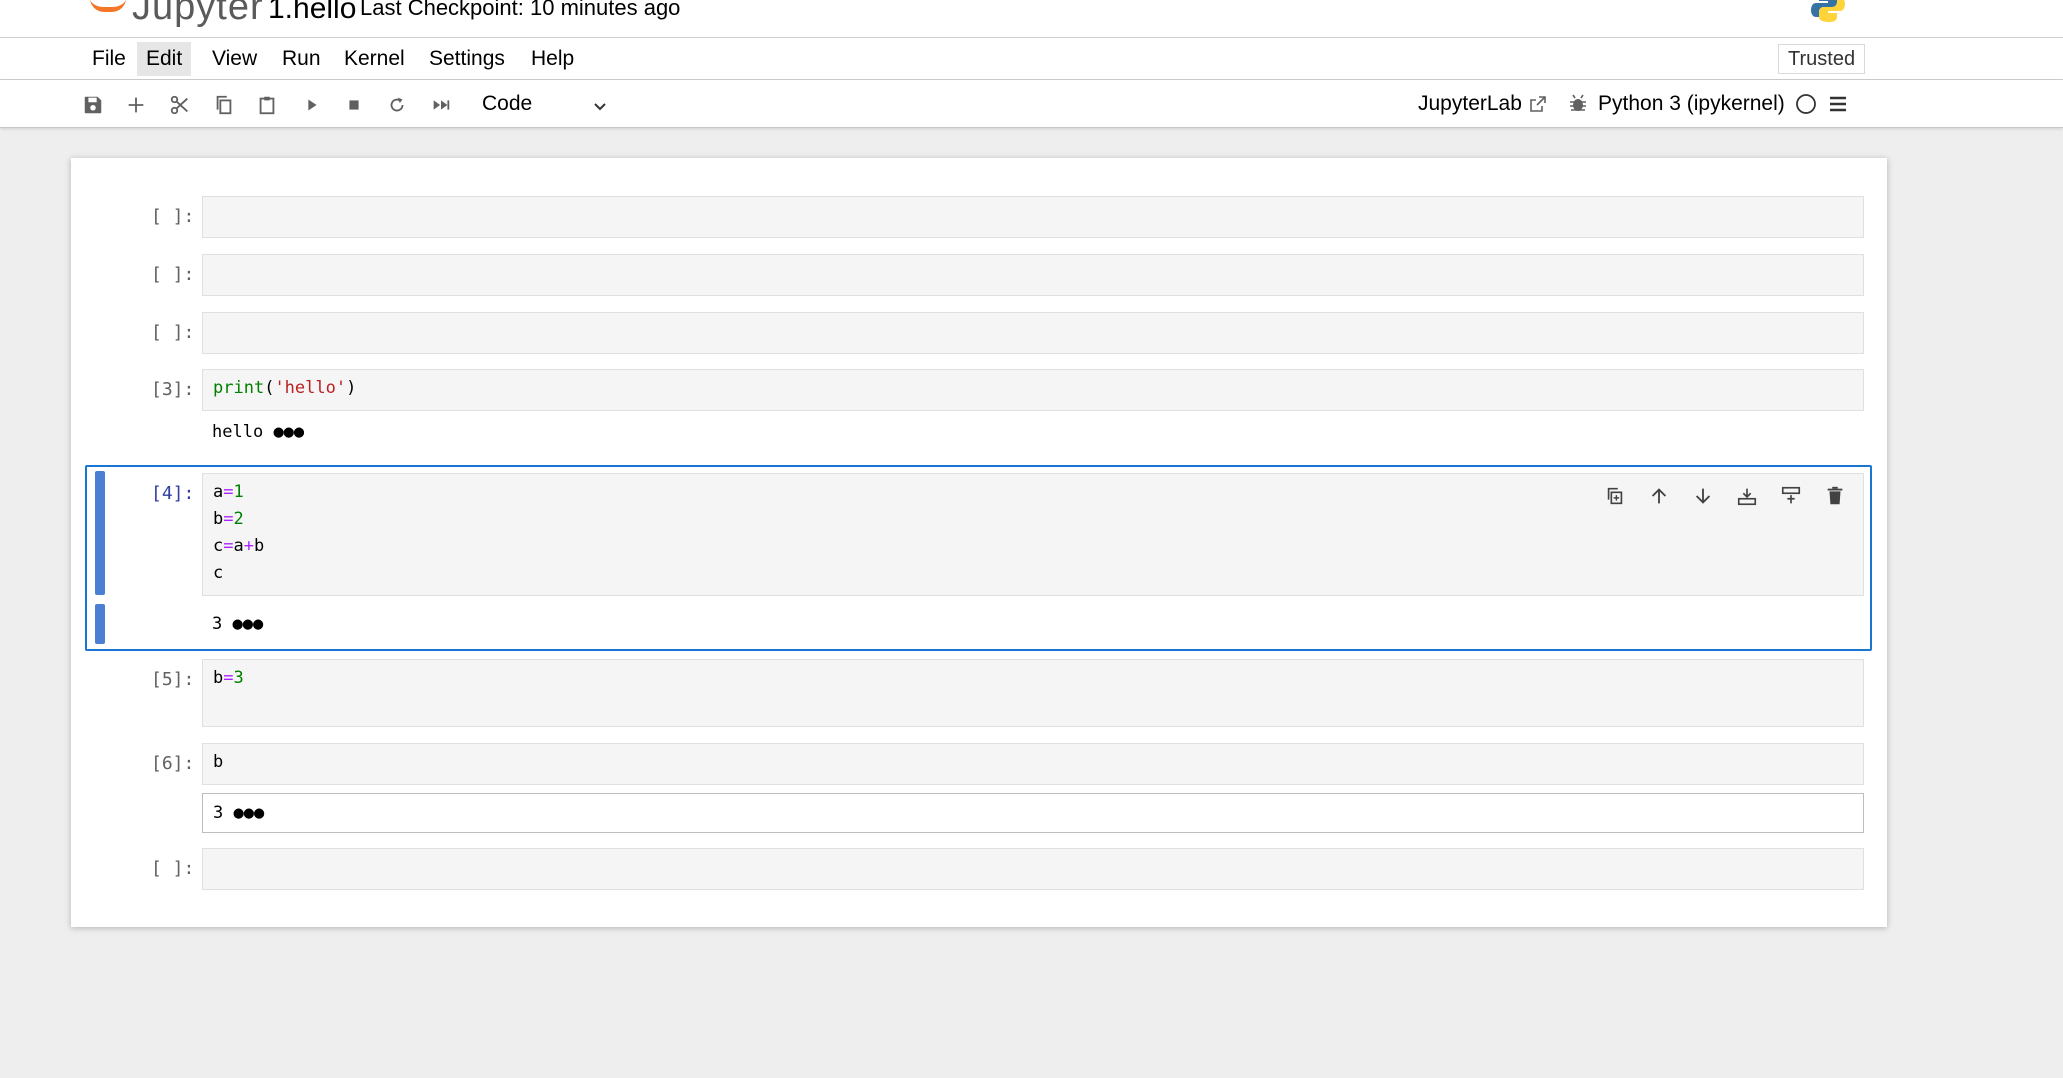 This screenshot has width=2063, height=1078. I want to click on restart-button, so click(397, 105).